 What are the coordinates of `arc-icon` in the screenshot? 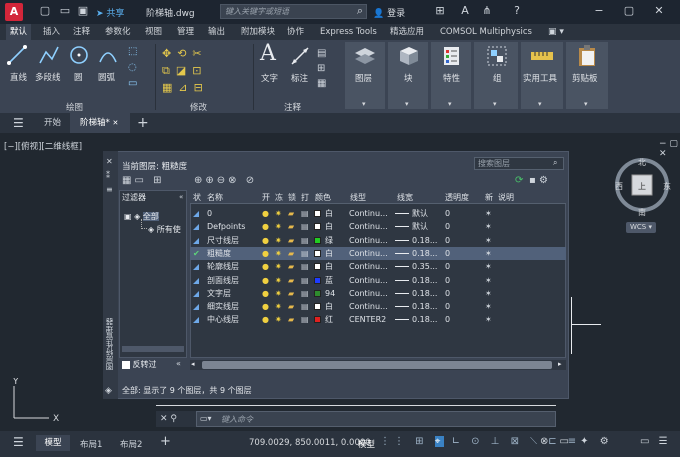 It's located at (108, 55).